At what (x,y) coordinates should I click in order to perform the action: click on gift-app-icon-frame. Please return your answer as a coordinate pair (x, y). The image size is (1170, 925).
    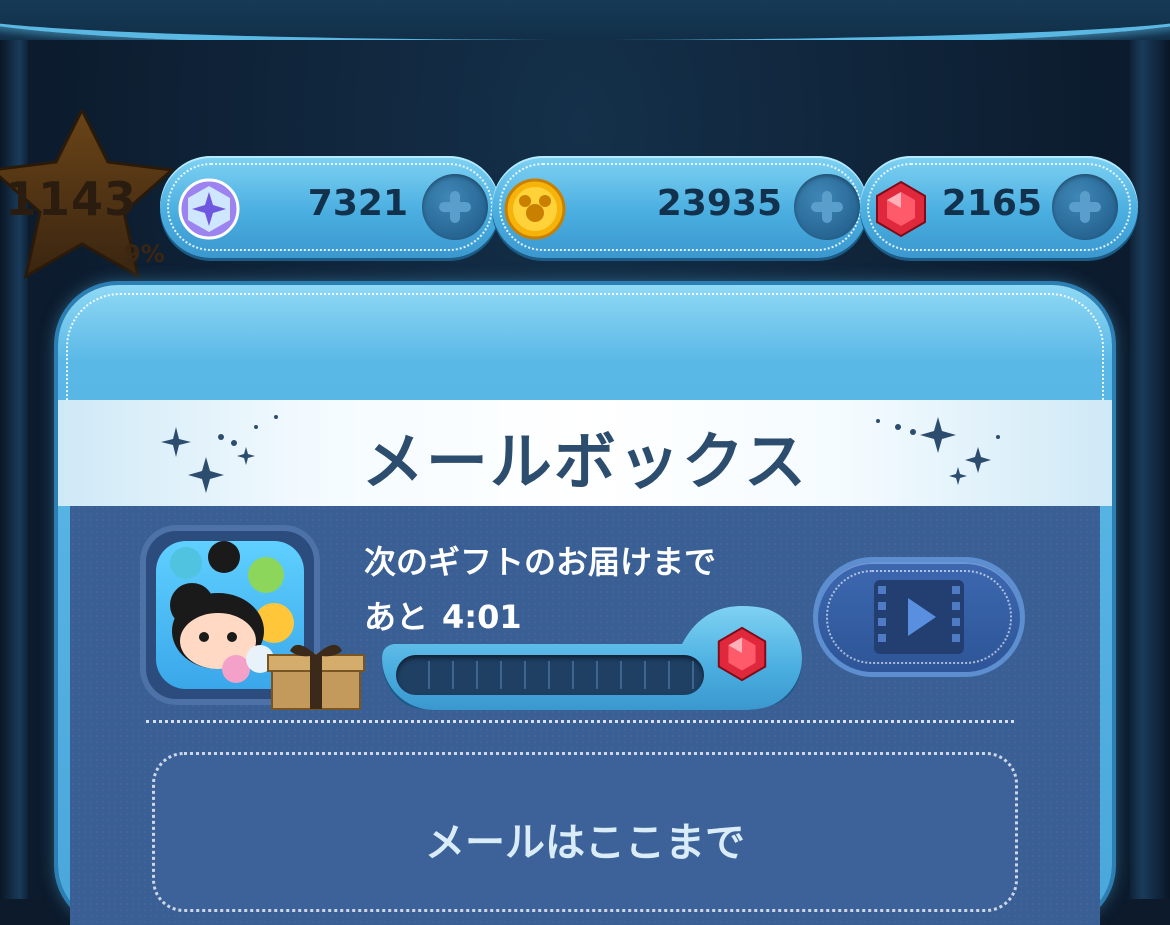
    Looking at the image, I should click on (252, 617).